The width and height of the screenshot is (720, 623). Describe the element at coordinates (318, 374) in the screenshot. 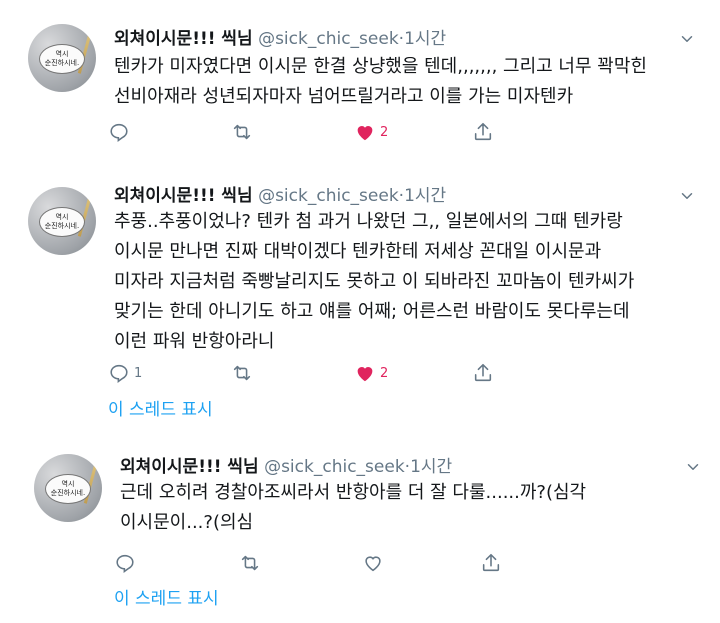

I see `tweet-actions: 1 2` at that location.